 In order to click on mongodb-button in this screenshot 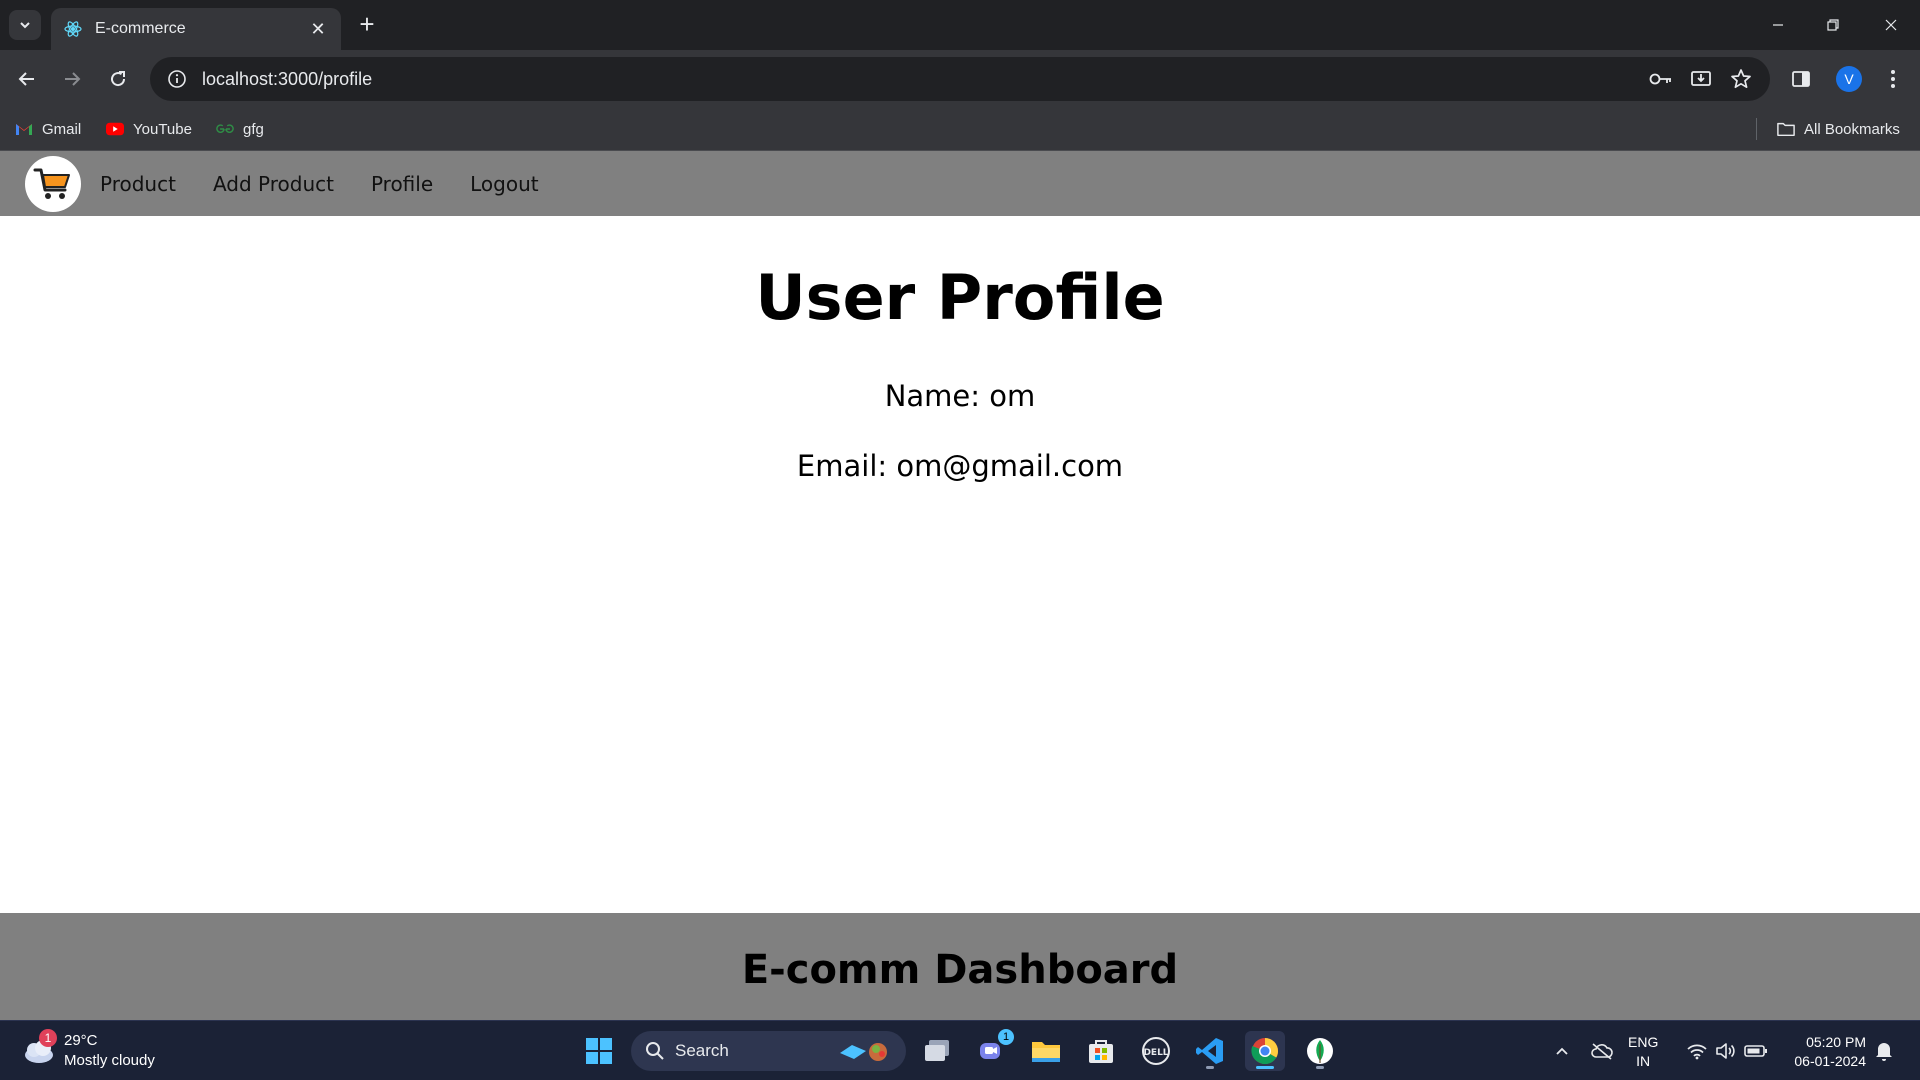, I will do `click(1320, 1051)`.